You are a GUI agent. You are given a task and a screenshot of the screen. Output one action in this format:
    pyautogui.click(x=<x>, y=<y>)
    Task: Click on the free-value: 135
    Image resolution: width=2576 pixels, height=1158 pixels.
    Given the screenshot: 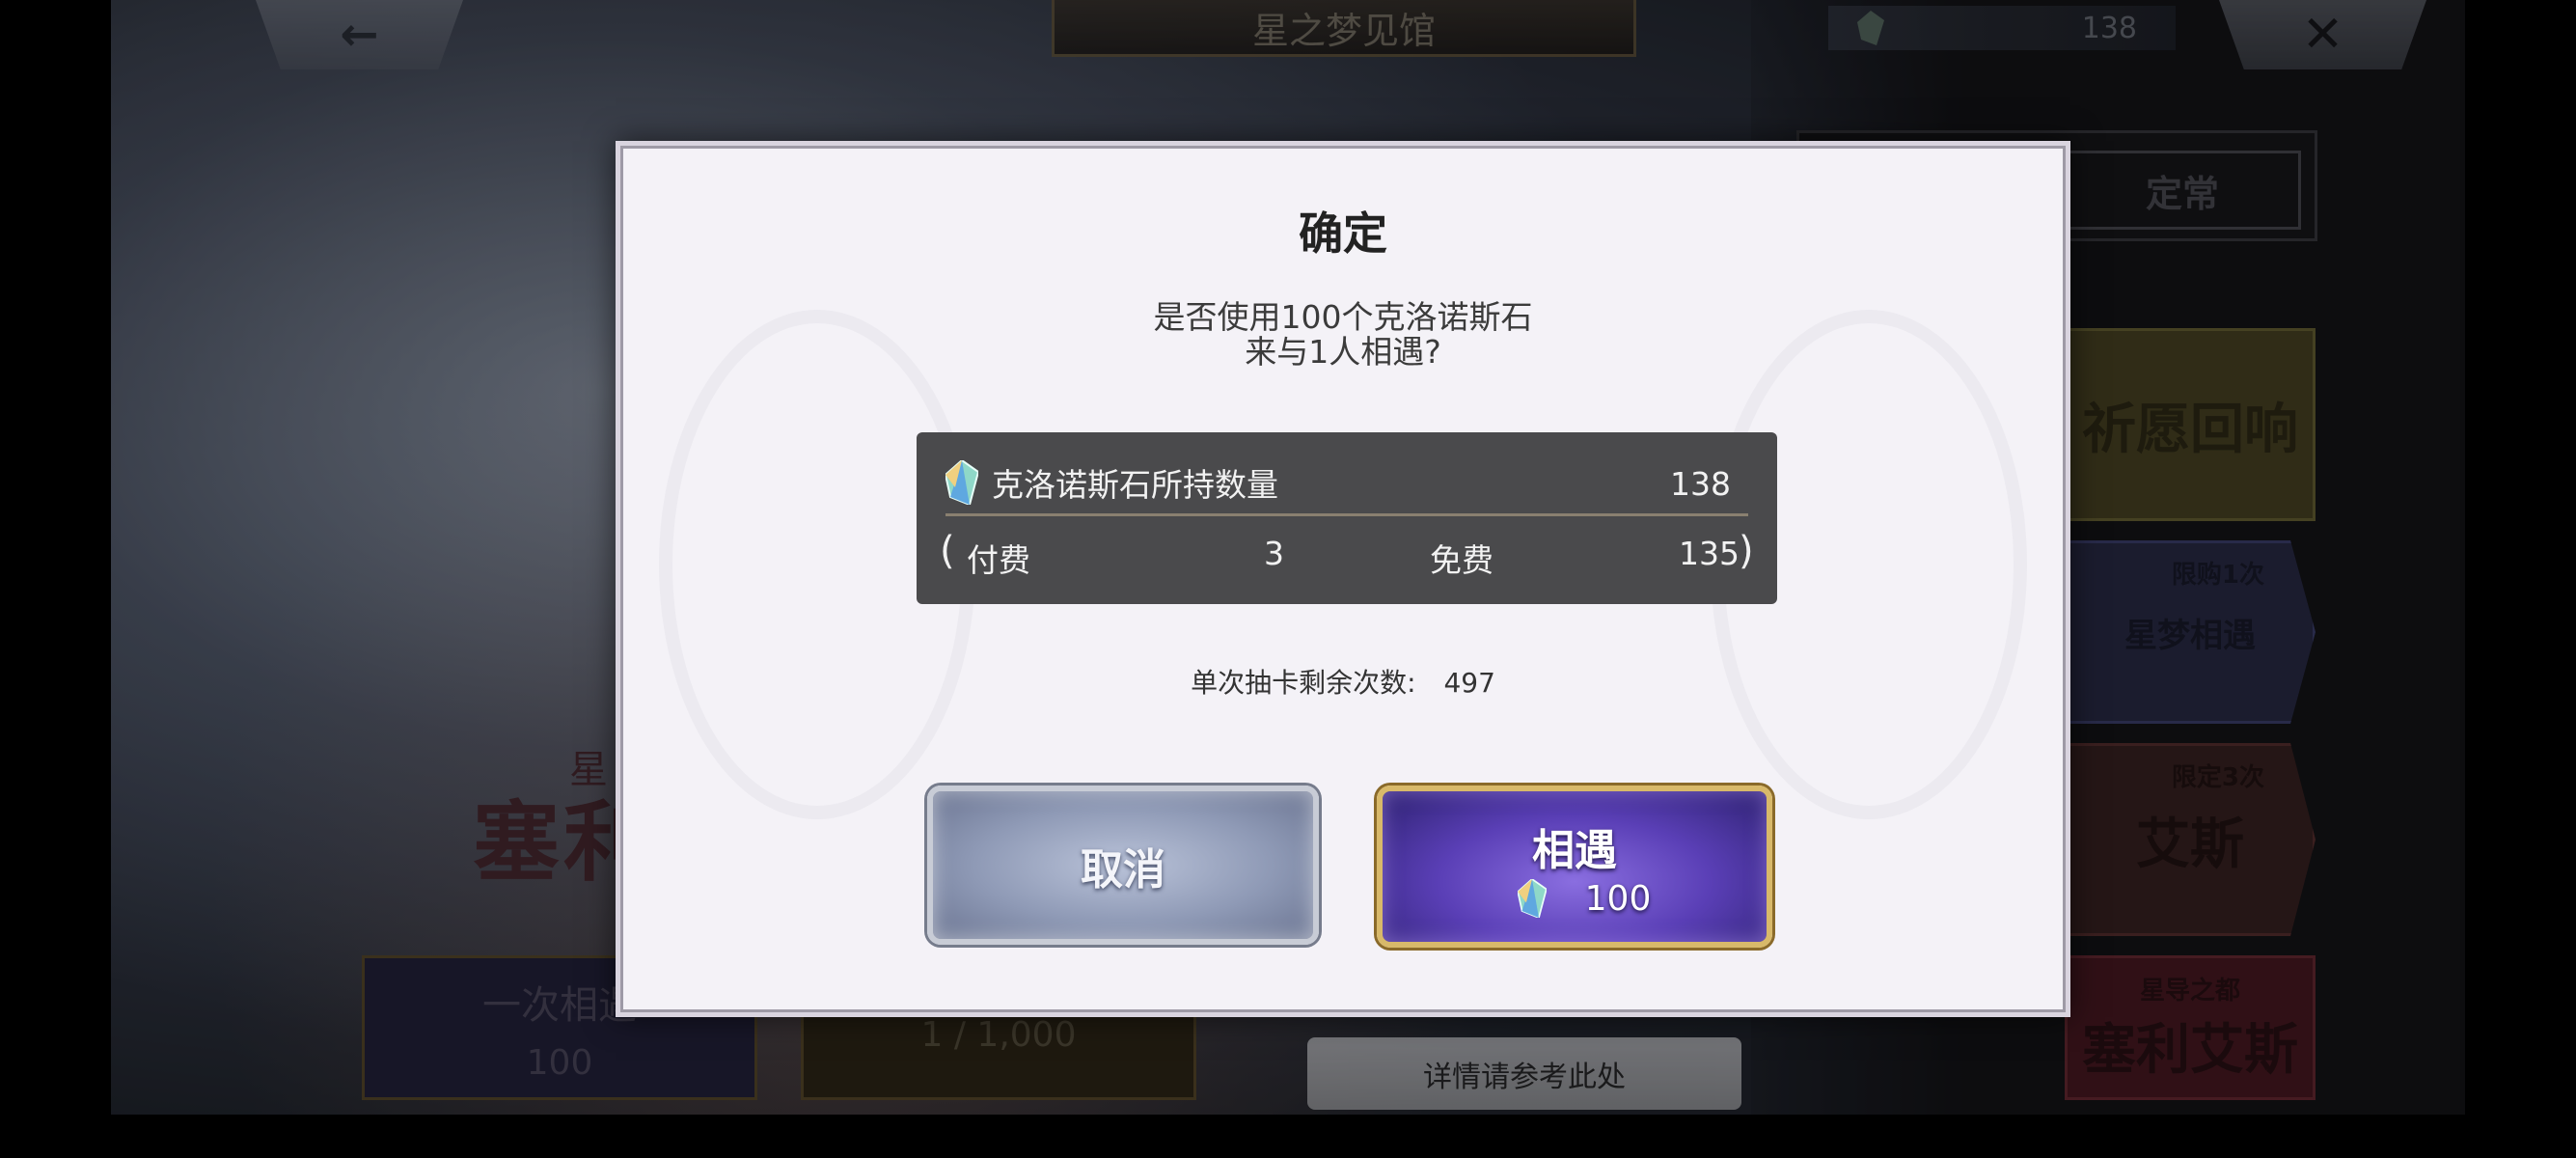 What is the action you would take?
    pyautogui.click(x=1710, y=553)
    